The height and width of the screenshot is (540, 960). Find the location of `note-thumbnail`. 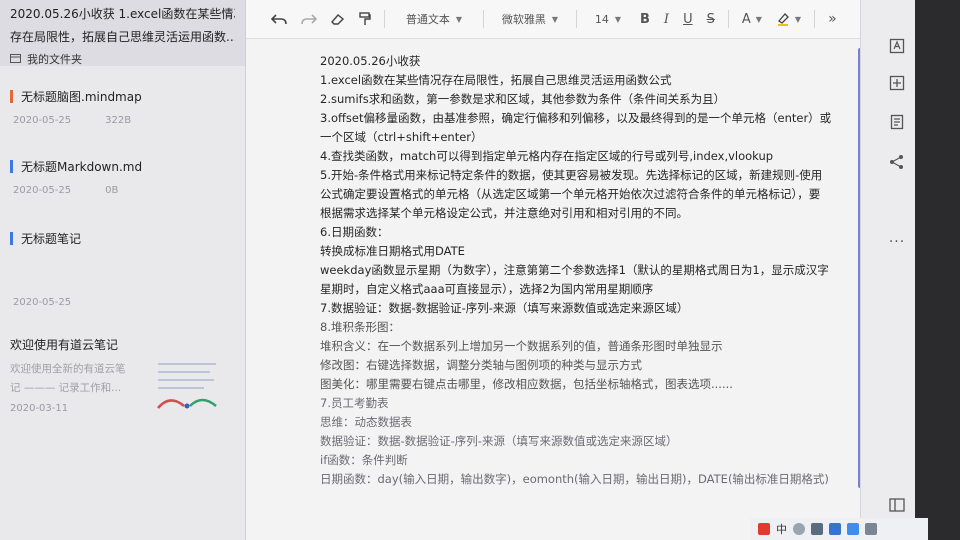

note-thumbnail is located at coordinates (189, 384).